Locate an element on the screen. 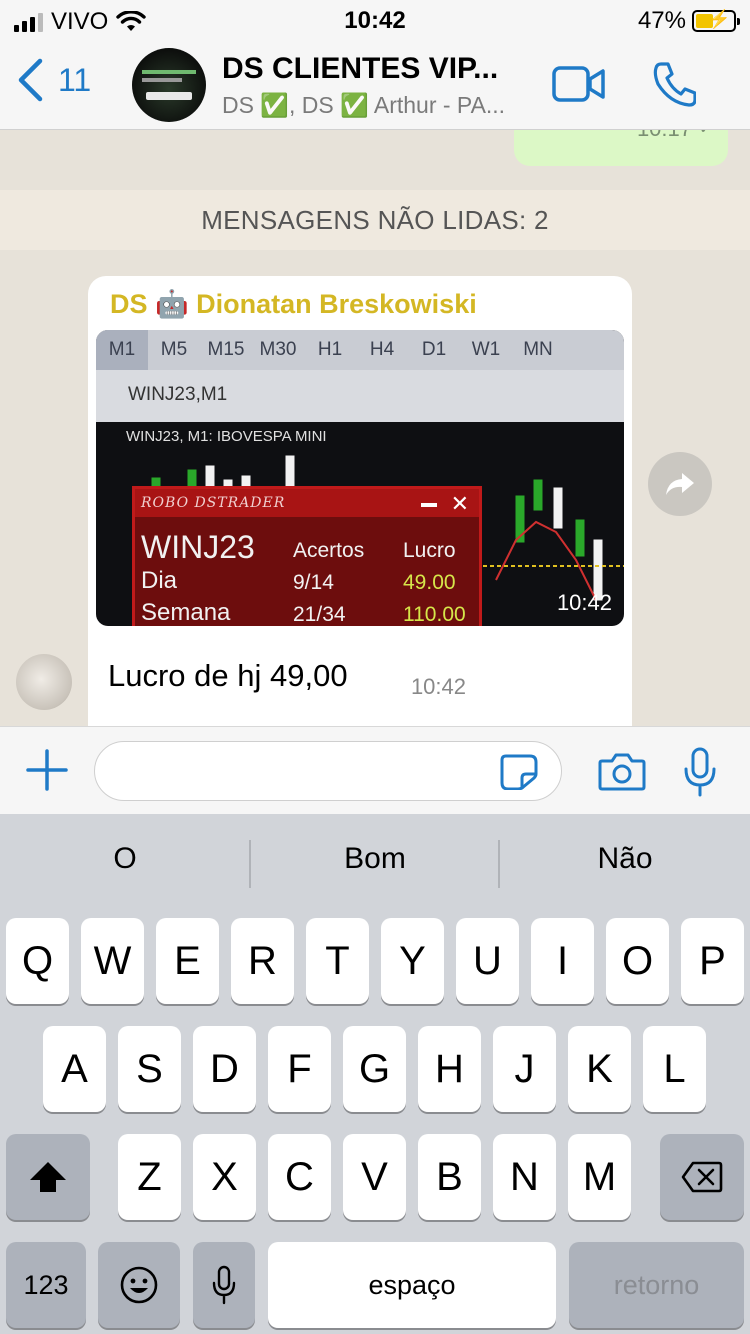 The height and width of the screenshot is (1334, 750). timeframe-label: M1 is located at coordinates (122, 350).